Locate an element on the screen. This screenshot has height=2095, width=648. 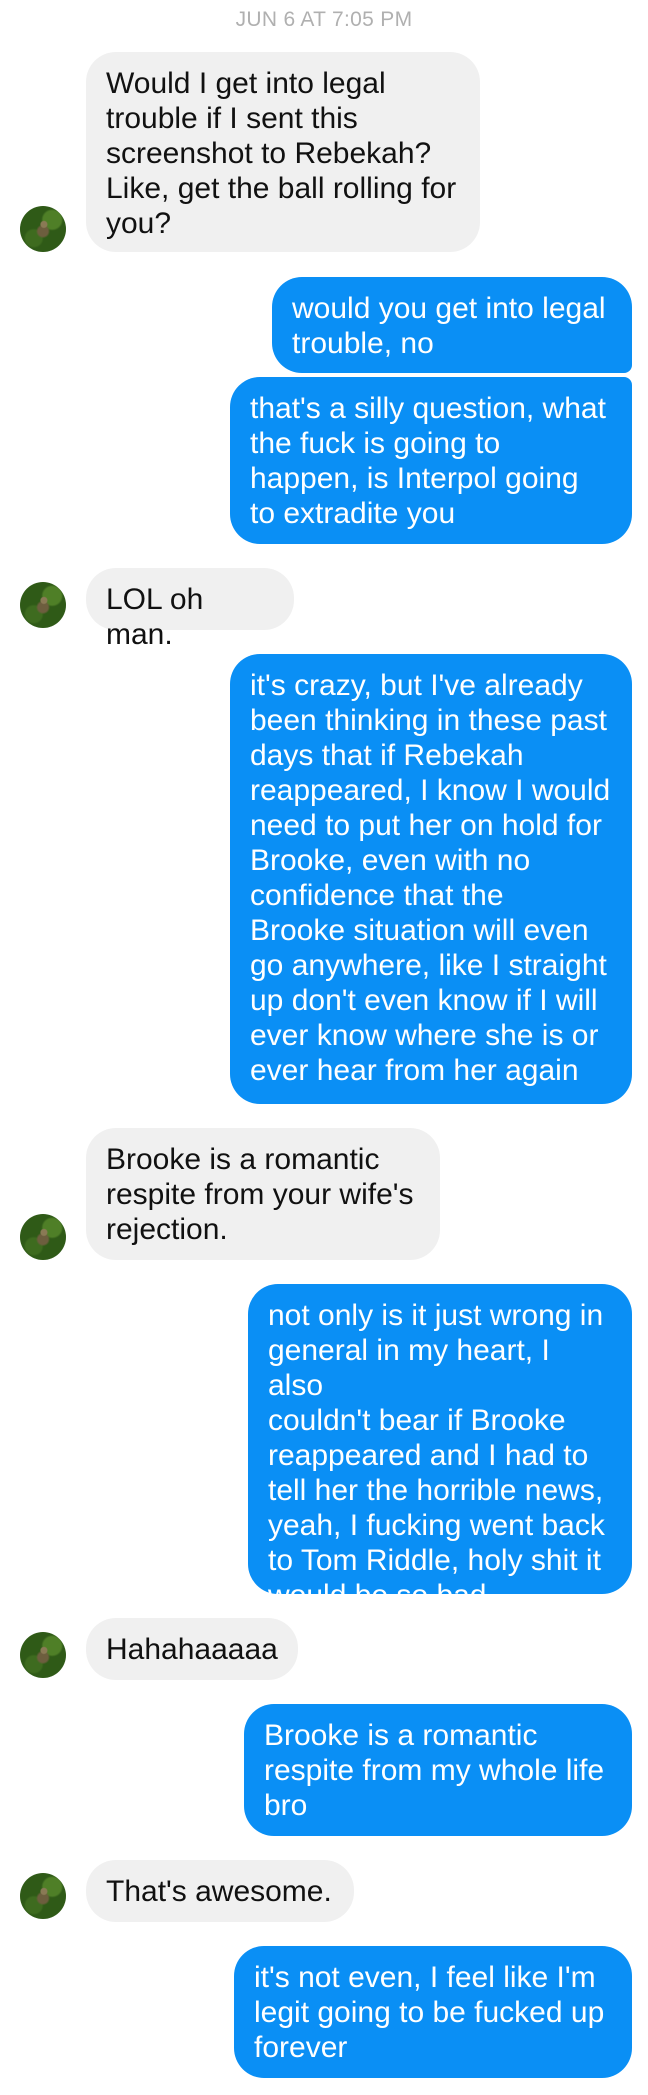
incoming-message-bubble: That's awesome. is located at coordinates (220, 1891).